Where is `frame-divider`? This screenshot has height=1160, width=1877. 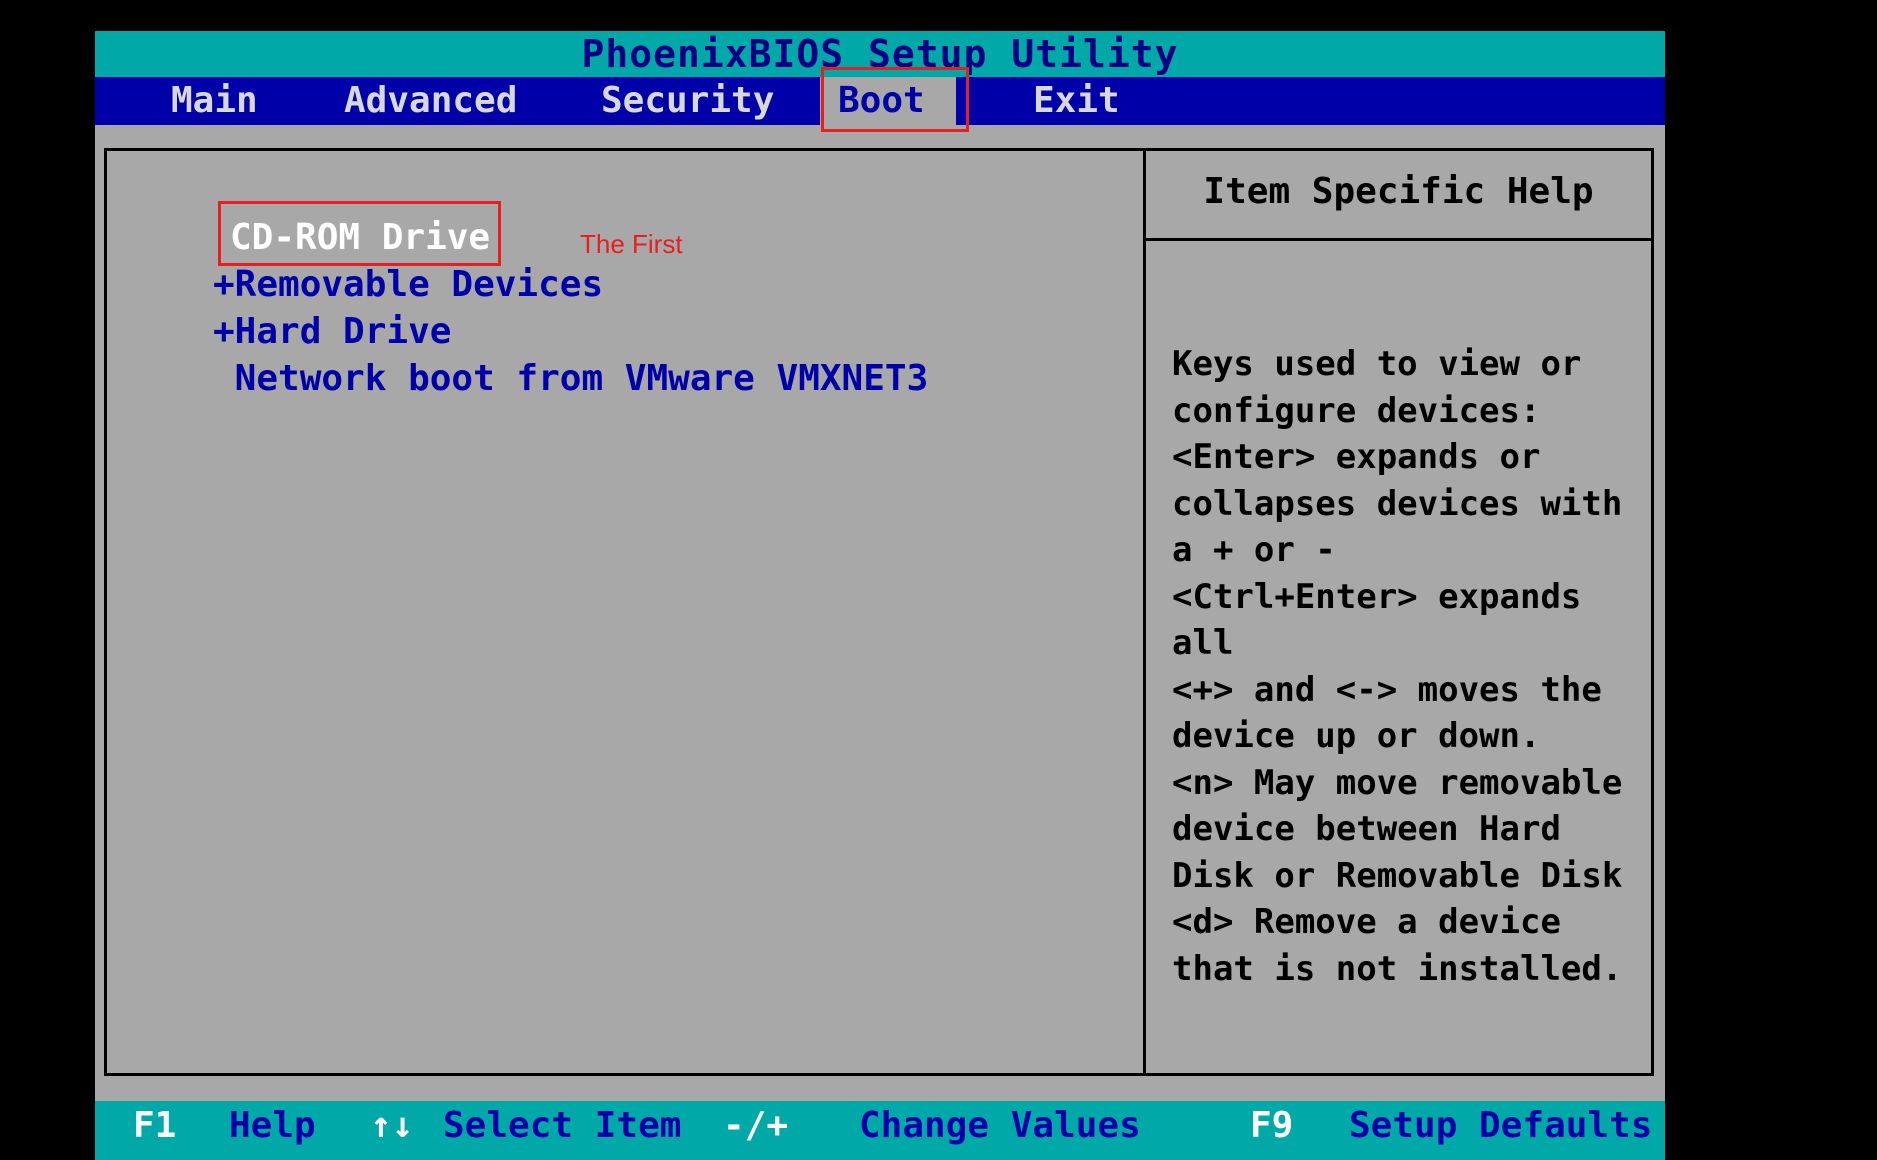
frame-divider is located at coordinates (1144, 612).